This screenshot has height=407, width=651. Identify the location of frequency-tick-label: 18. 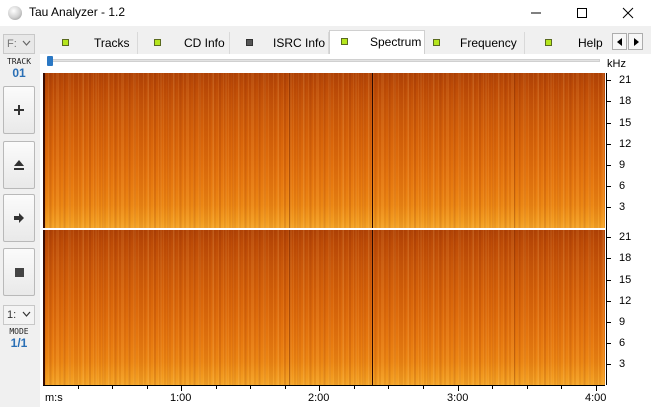
(625, 258).